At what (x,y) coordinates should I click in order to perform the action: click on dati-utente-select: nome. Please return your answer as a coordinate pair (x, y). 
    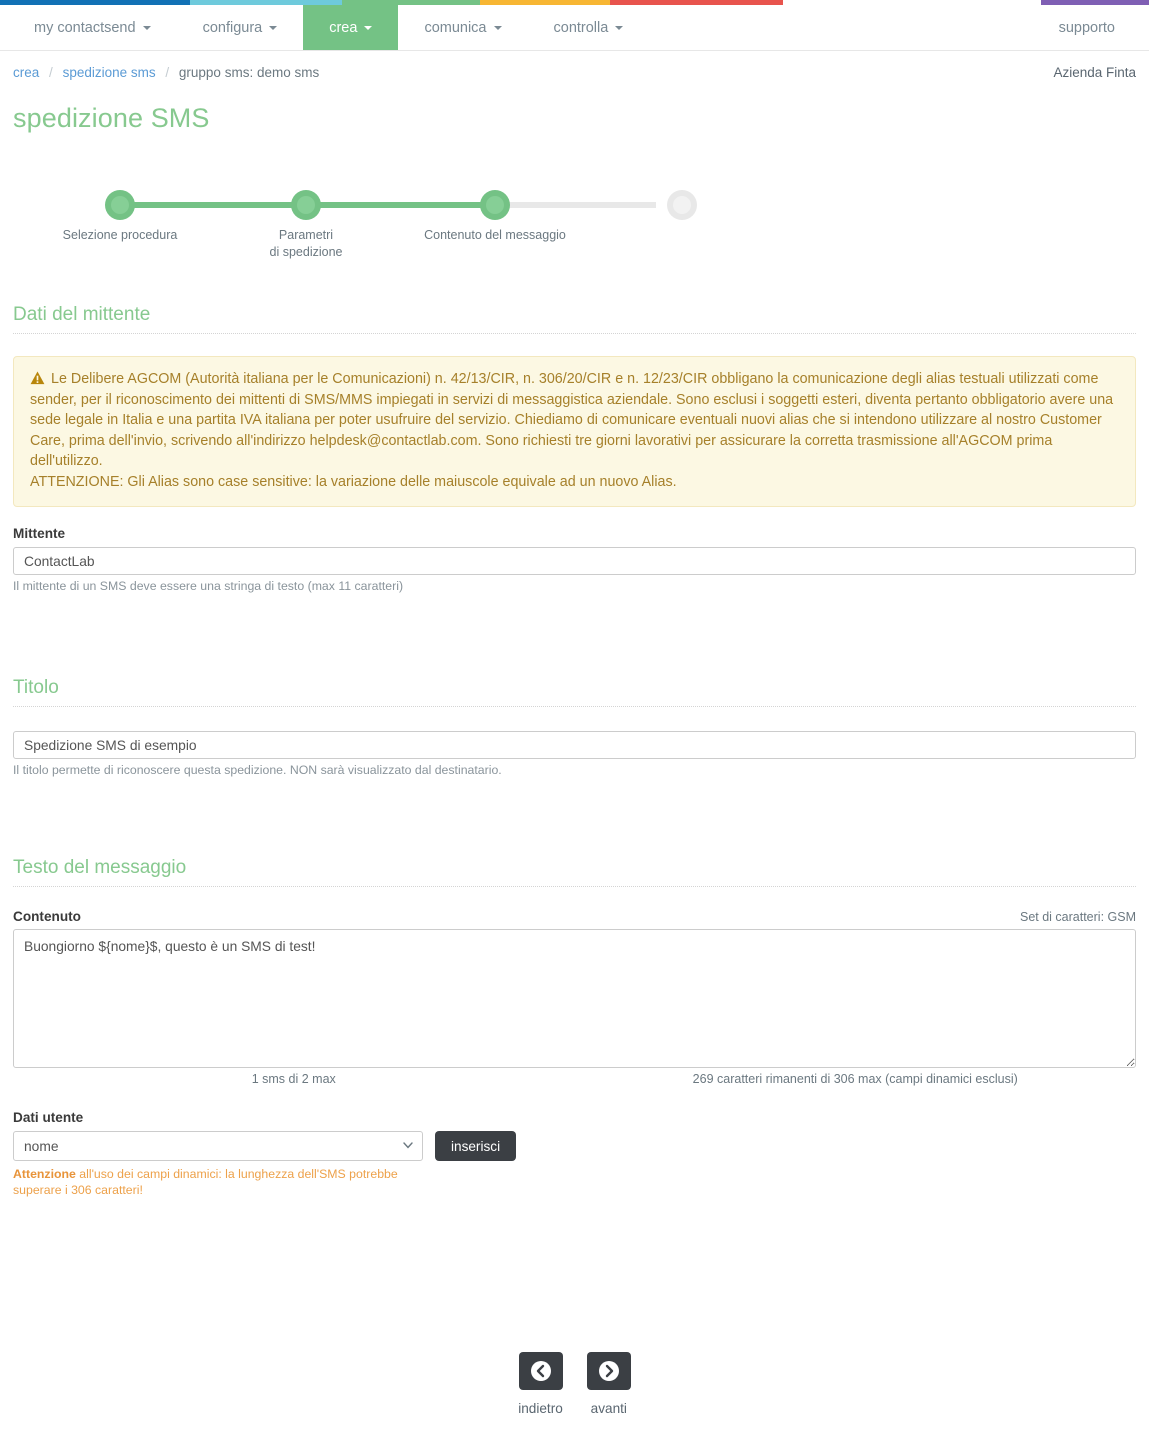
    Looking at the image, I should click on (218, 1146).